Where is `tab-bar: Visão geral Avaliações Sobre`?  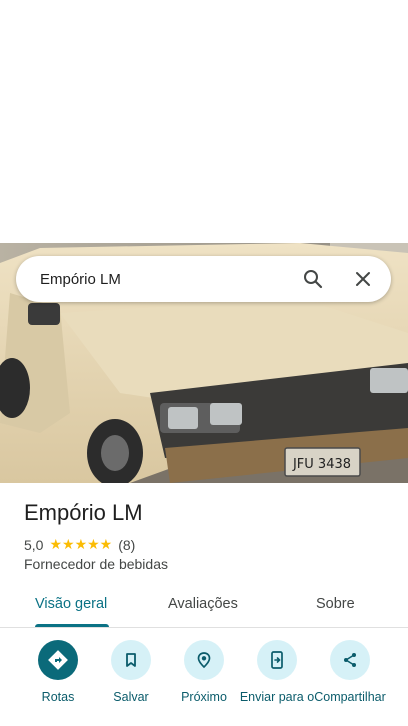
tab-bar: Visão geral Avaliações Sobre is located at coordinates (204, 606).